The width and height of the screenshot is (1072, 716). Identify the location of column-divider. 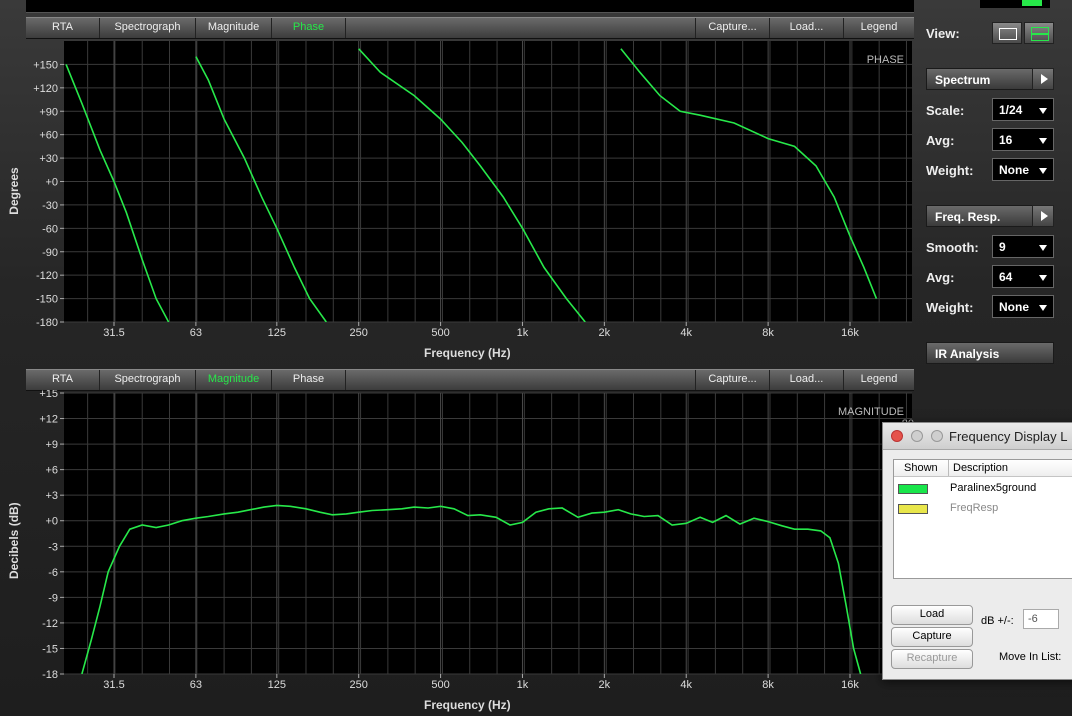
(948, 468).